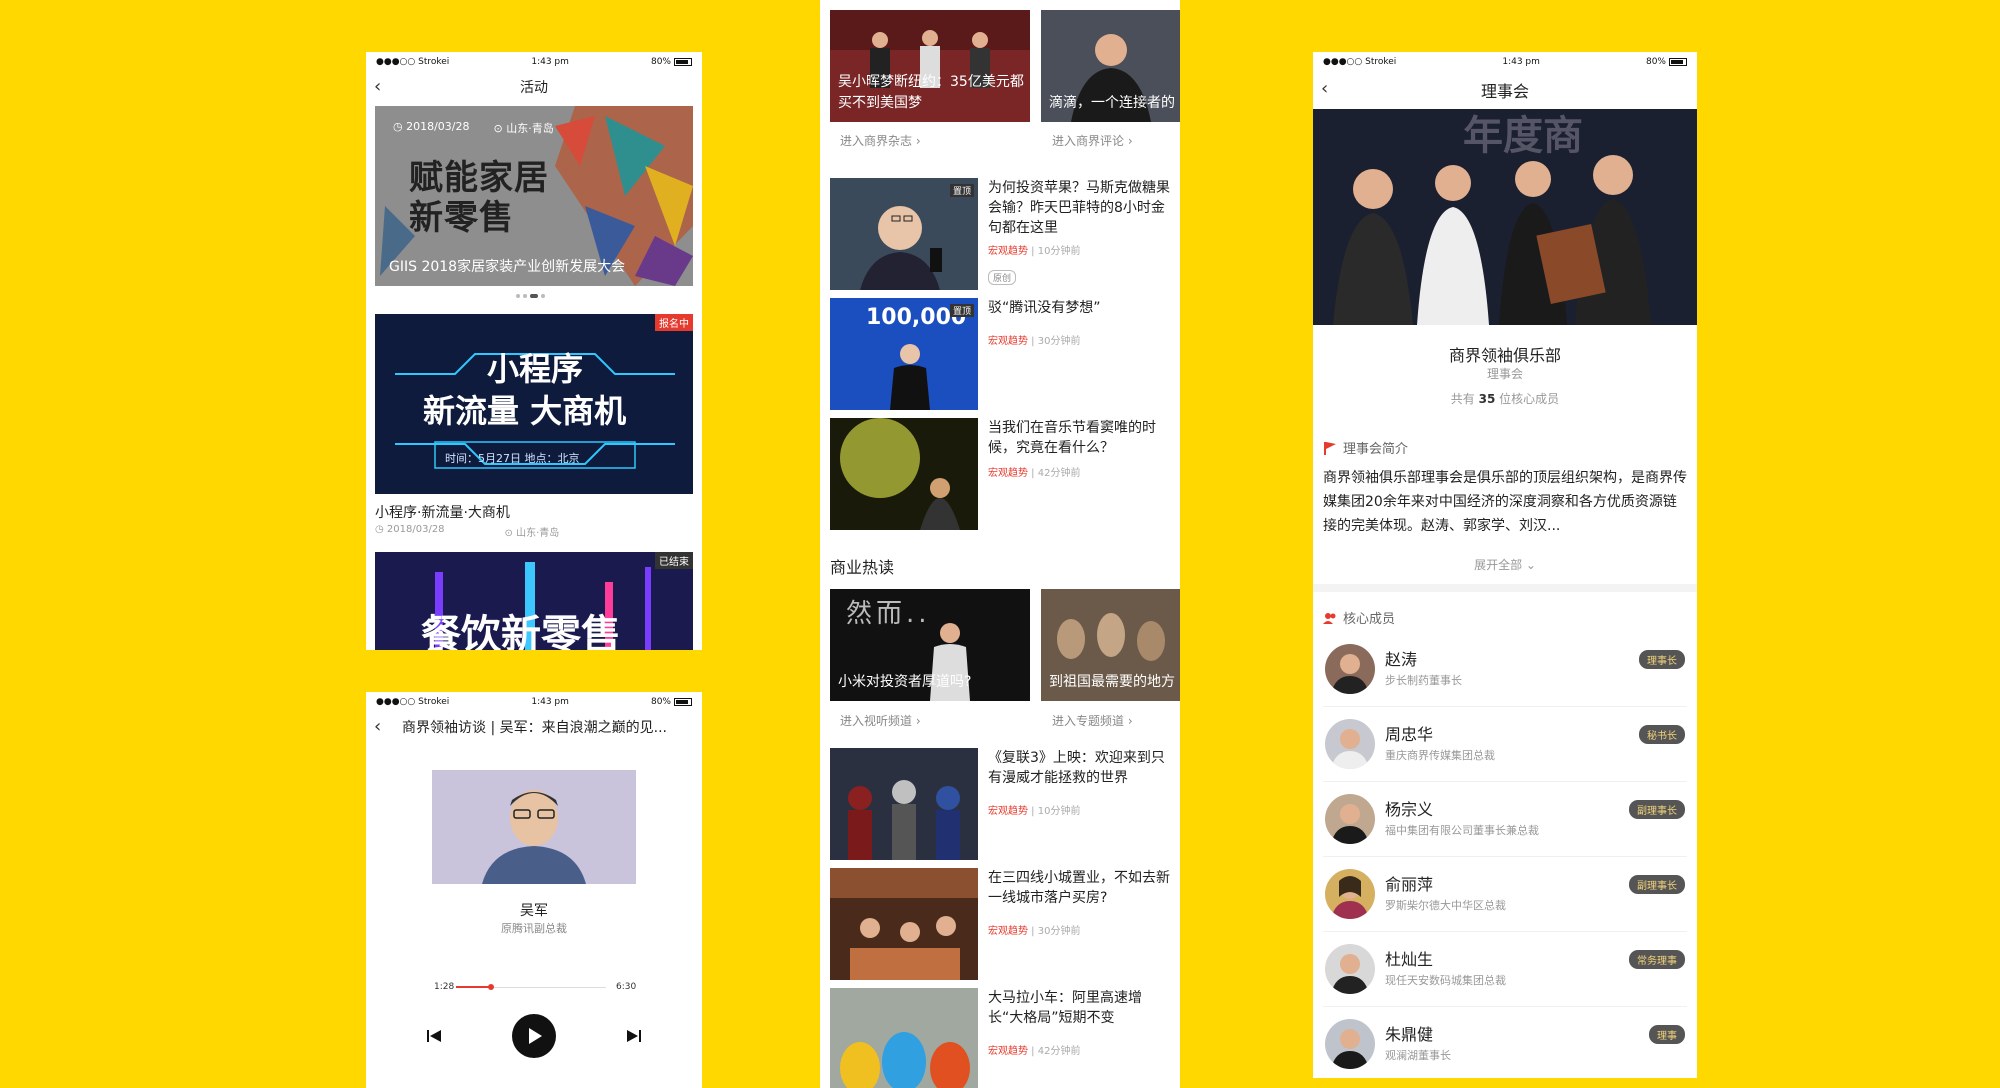  I want to click on intro-heading: 理事会简介, so click(1365, 447).